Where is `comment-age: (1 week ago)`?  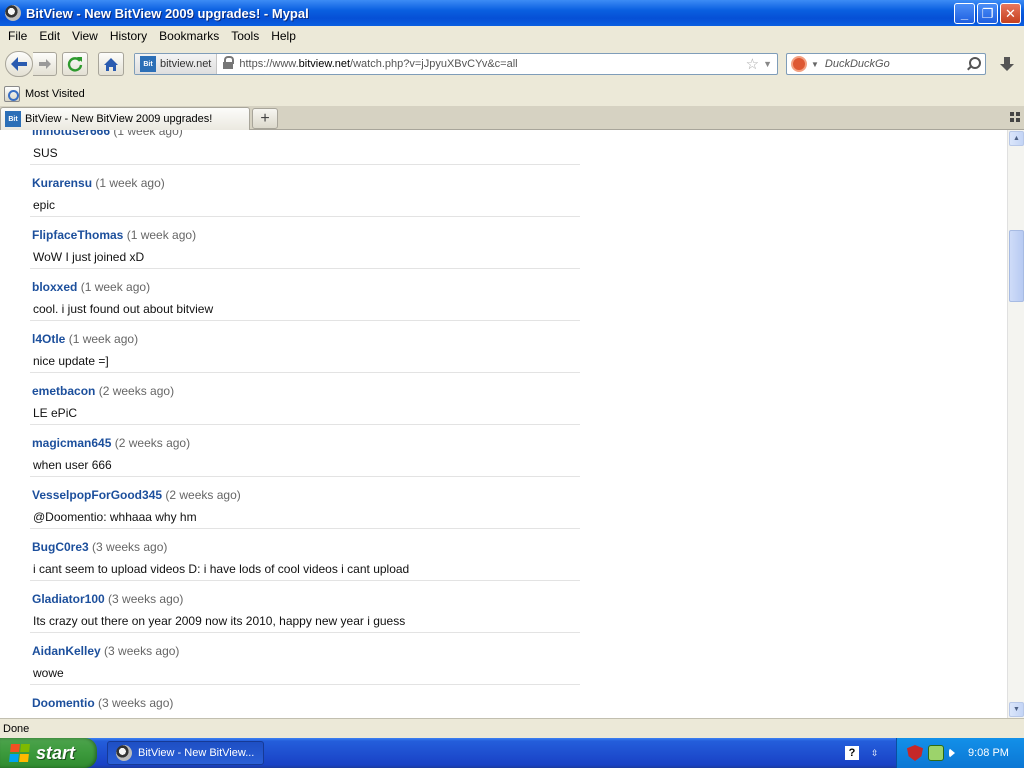
comment-age: (1 week ago) is located at coordinates (130, 183).